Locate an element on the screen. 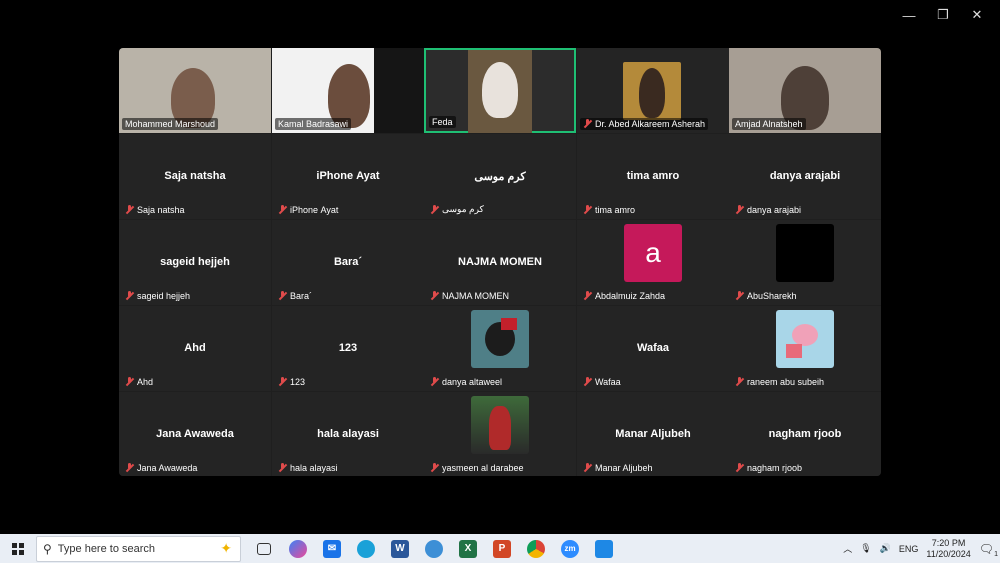 The height and width of the screenshot is (563, 1000). excel-icon: X is located at coordinates (468, 549).